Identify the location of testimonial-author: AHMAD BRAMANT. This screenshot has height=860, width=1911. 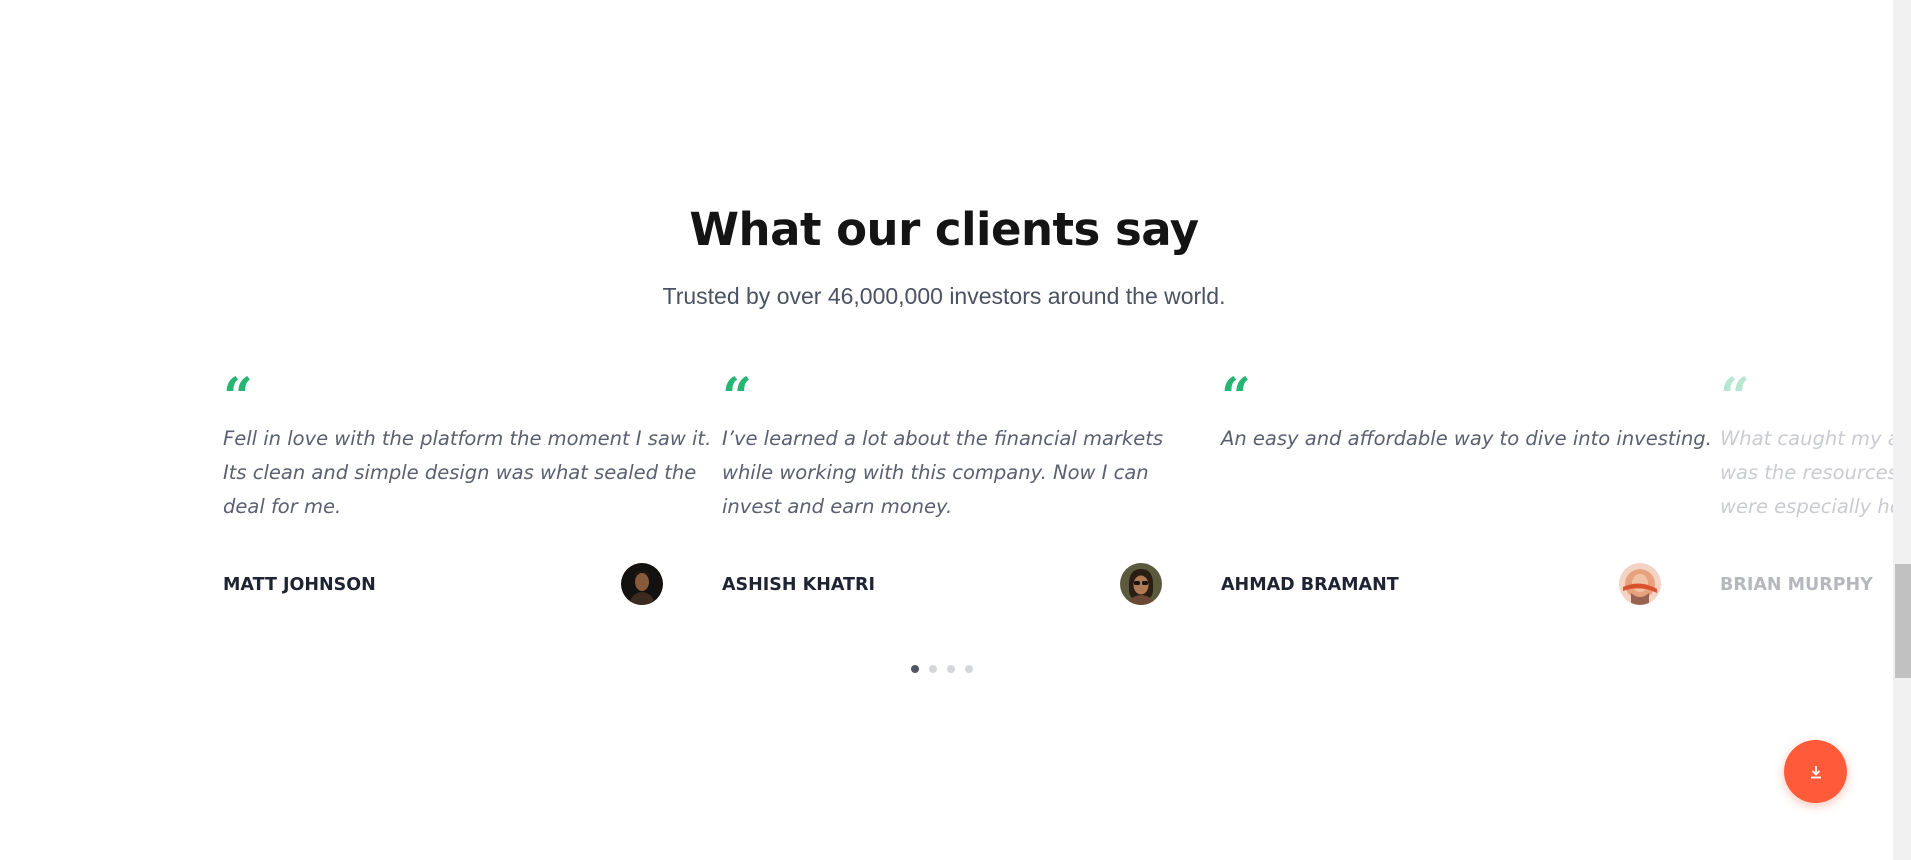
(1310, 585).